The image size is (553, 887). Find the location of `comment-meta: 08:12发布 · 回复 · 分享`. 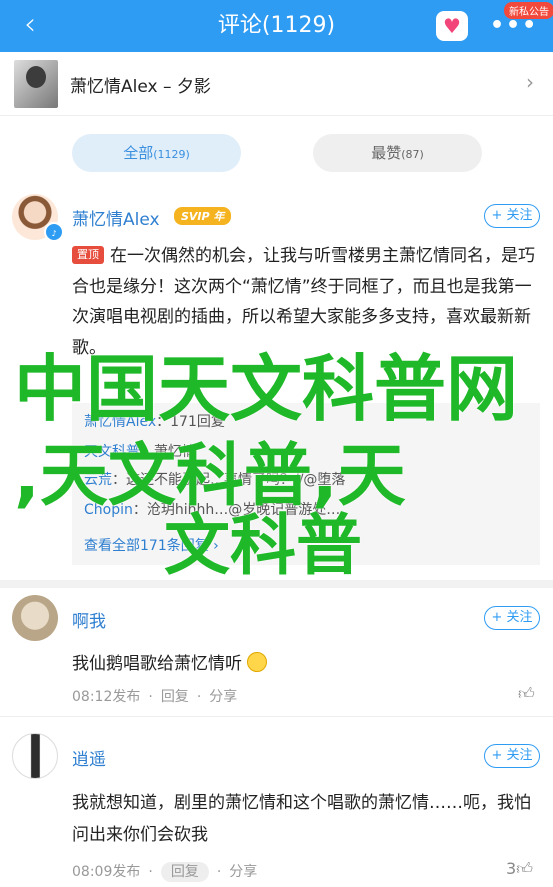

comment-meta: 08:12发布 · 回复 · 分享 is located at coordinates (155, 697).